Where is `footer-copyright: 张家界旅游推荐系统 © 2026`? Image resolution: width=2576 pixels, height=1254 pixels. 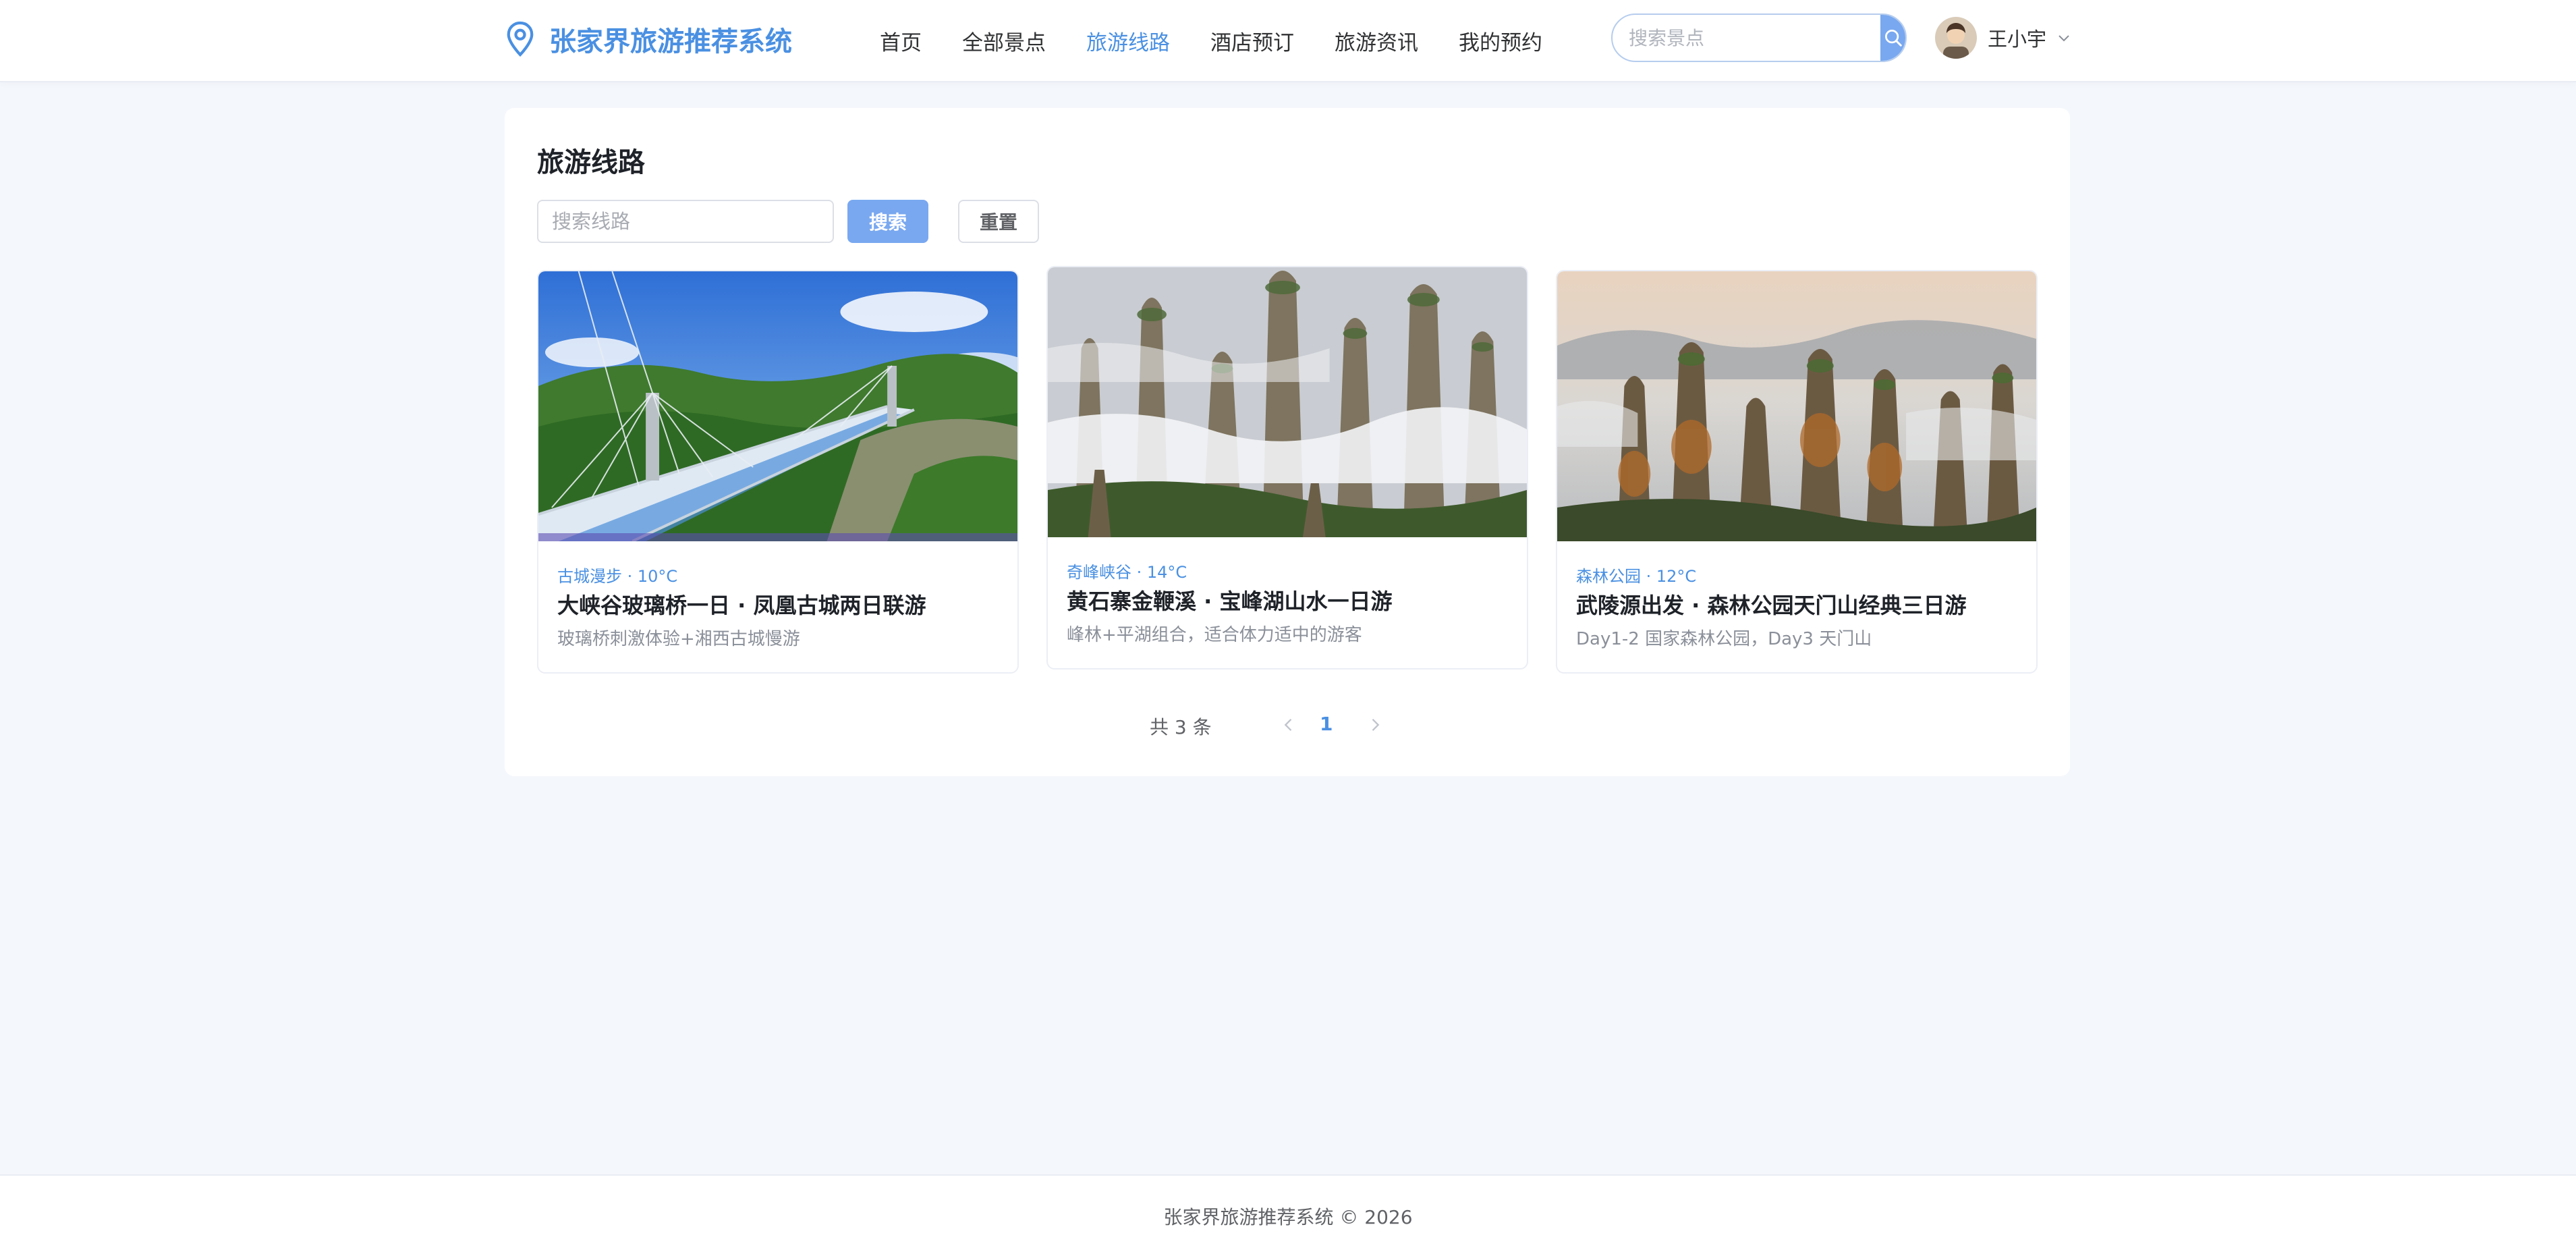
footer-copyright: 张家界旅游推荐系统 © 2026 is located at coordinates (1288, 1217).